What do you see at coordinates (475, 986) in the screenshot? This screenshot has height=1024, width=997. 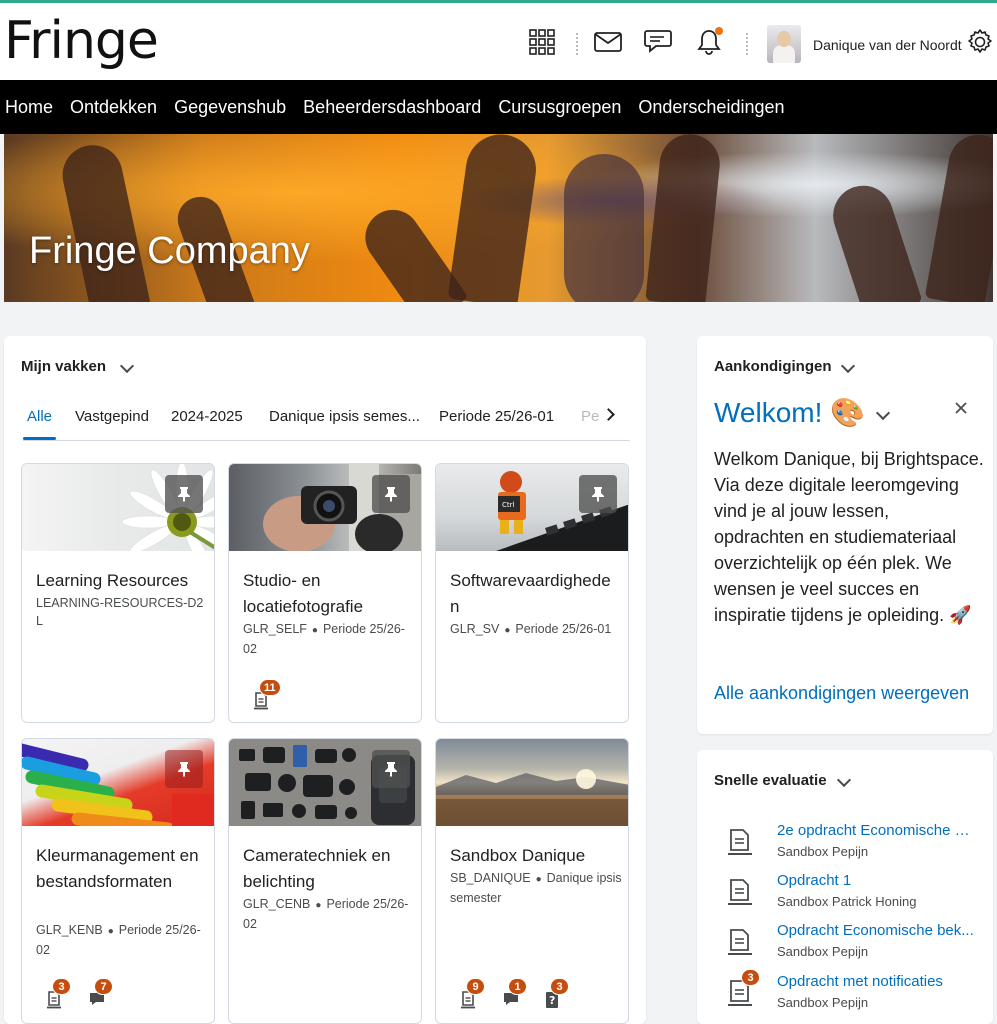 I see `notification-count-badge: 9` at bounding box center [475, 986].